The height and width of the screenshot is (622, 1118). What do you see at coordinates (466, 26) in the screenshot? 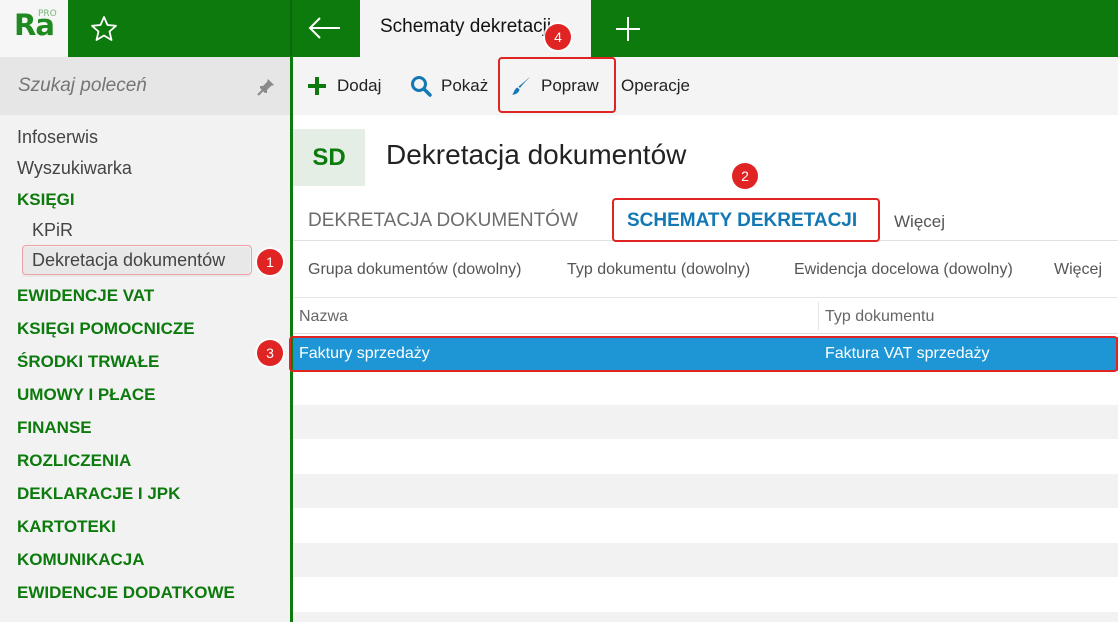
I see `tab-title: Schematy dekretacji` at bounding box center [466, 26].